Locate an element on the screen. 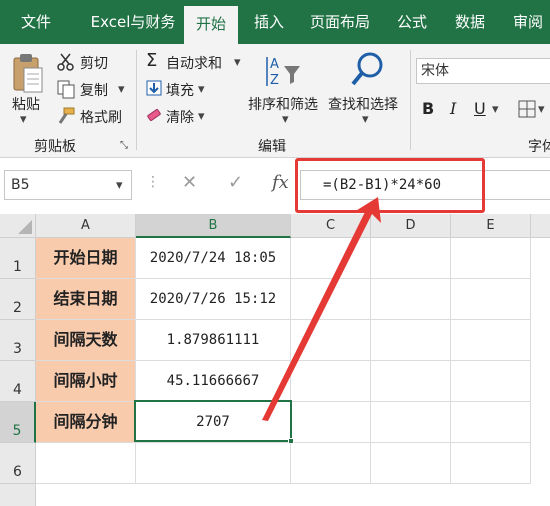 The height and width of the screenshot is (506, 550). annotation-arrow-icon is located at coordinates (321, 309).